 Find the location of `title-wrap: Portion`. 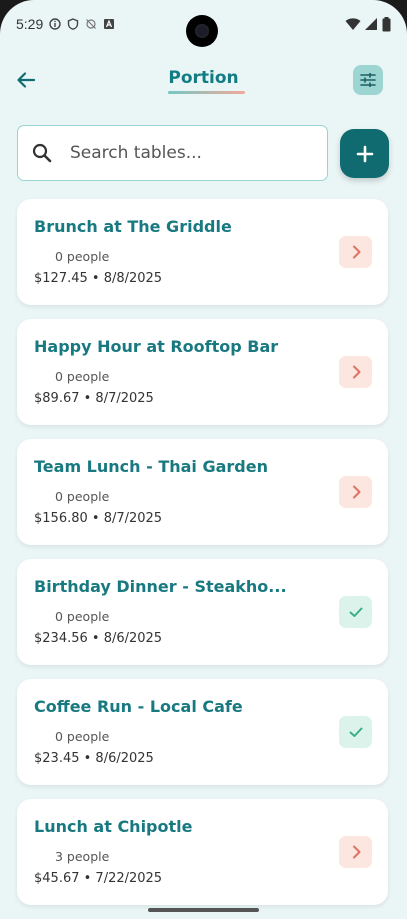

title-wrap: Portion is located at coordinates (203, 81).